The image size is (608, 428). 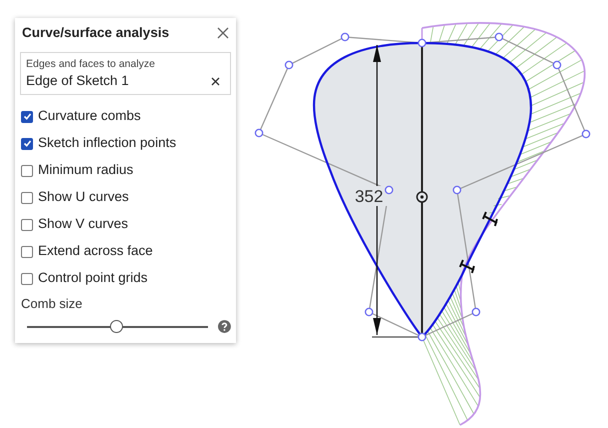 What do you see at coordinates (93, 278) in the screenshot?
I see `option-label: Control point grids` at bounding box center [93, 278].